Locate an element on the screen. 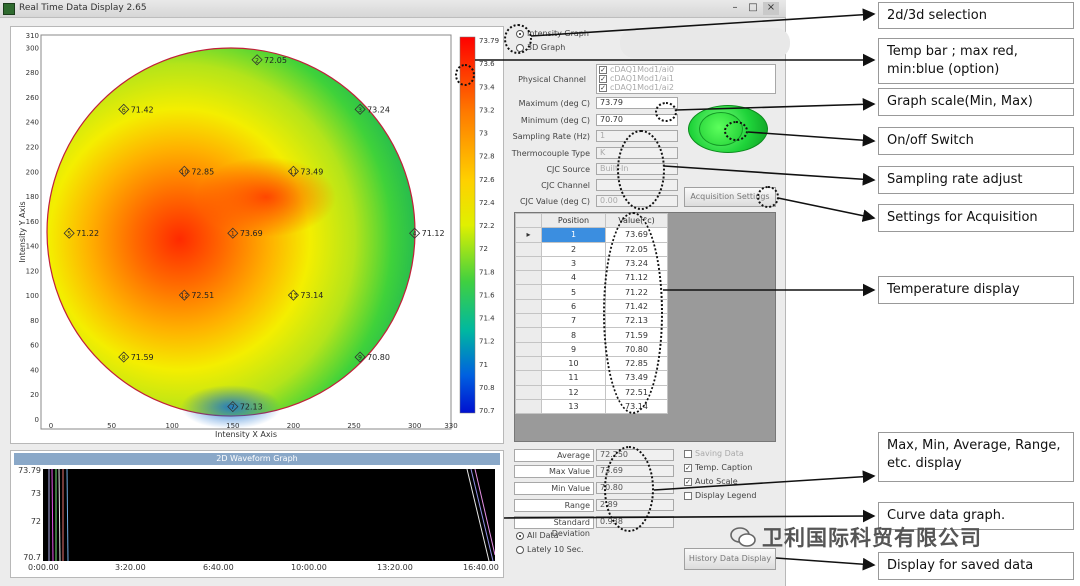  note-on-off-switch: On/off Switch is located at coordinates (976, 141).